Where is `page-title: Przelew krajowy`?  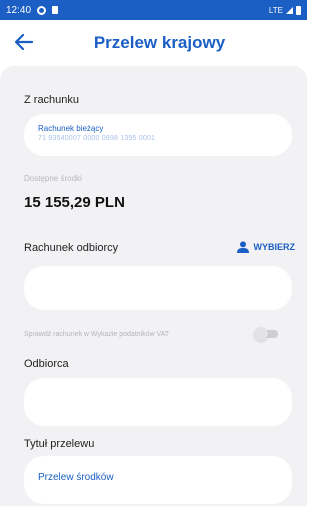 page-title: Przelew krajowy is located at coordinates (159, 42).